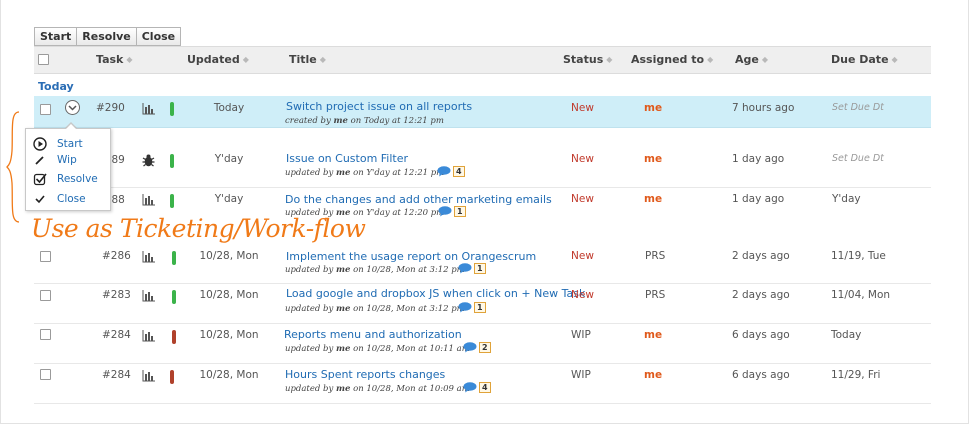 This screenshot has width=969, height=424. I want to click on bulk-action-toolbar: Start Resolve Close, so click(108, 36).